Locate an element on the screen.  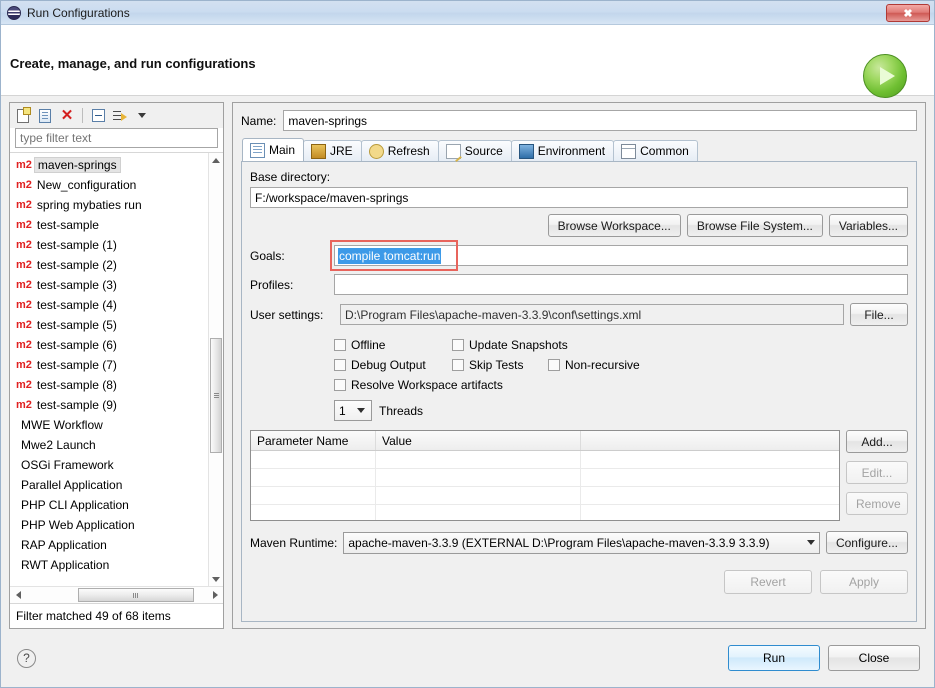
checkbox-row-3: Resolve Workspace artifacts is located at coordinates (621, 385).